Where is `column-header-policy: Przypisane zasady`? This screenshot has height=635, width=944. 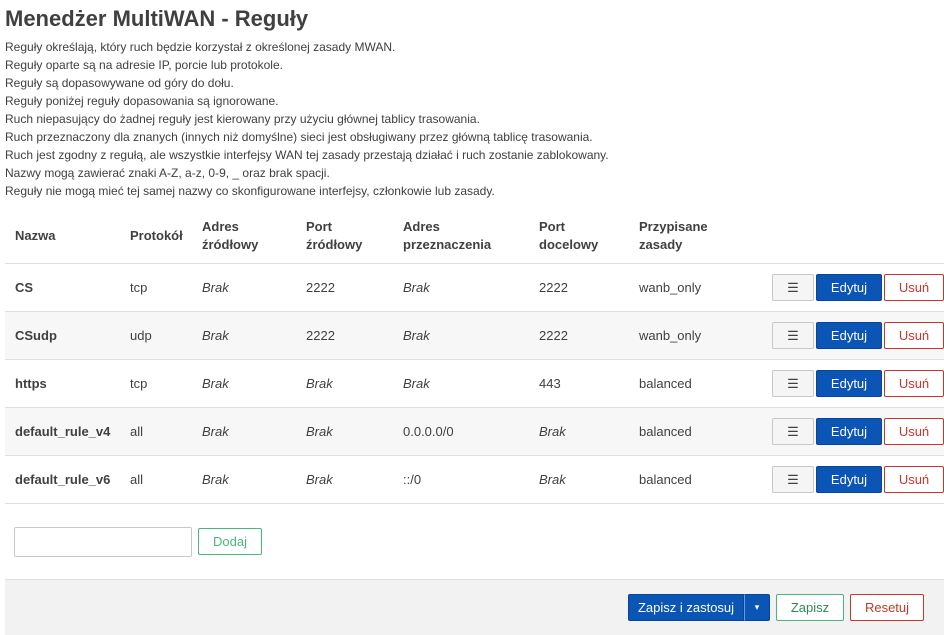 column-header-policy: Przypisane zasady is located at coordinates (690, 236).